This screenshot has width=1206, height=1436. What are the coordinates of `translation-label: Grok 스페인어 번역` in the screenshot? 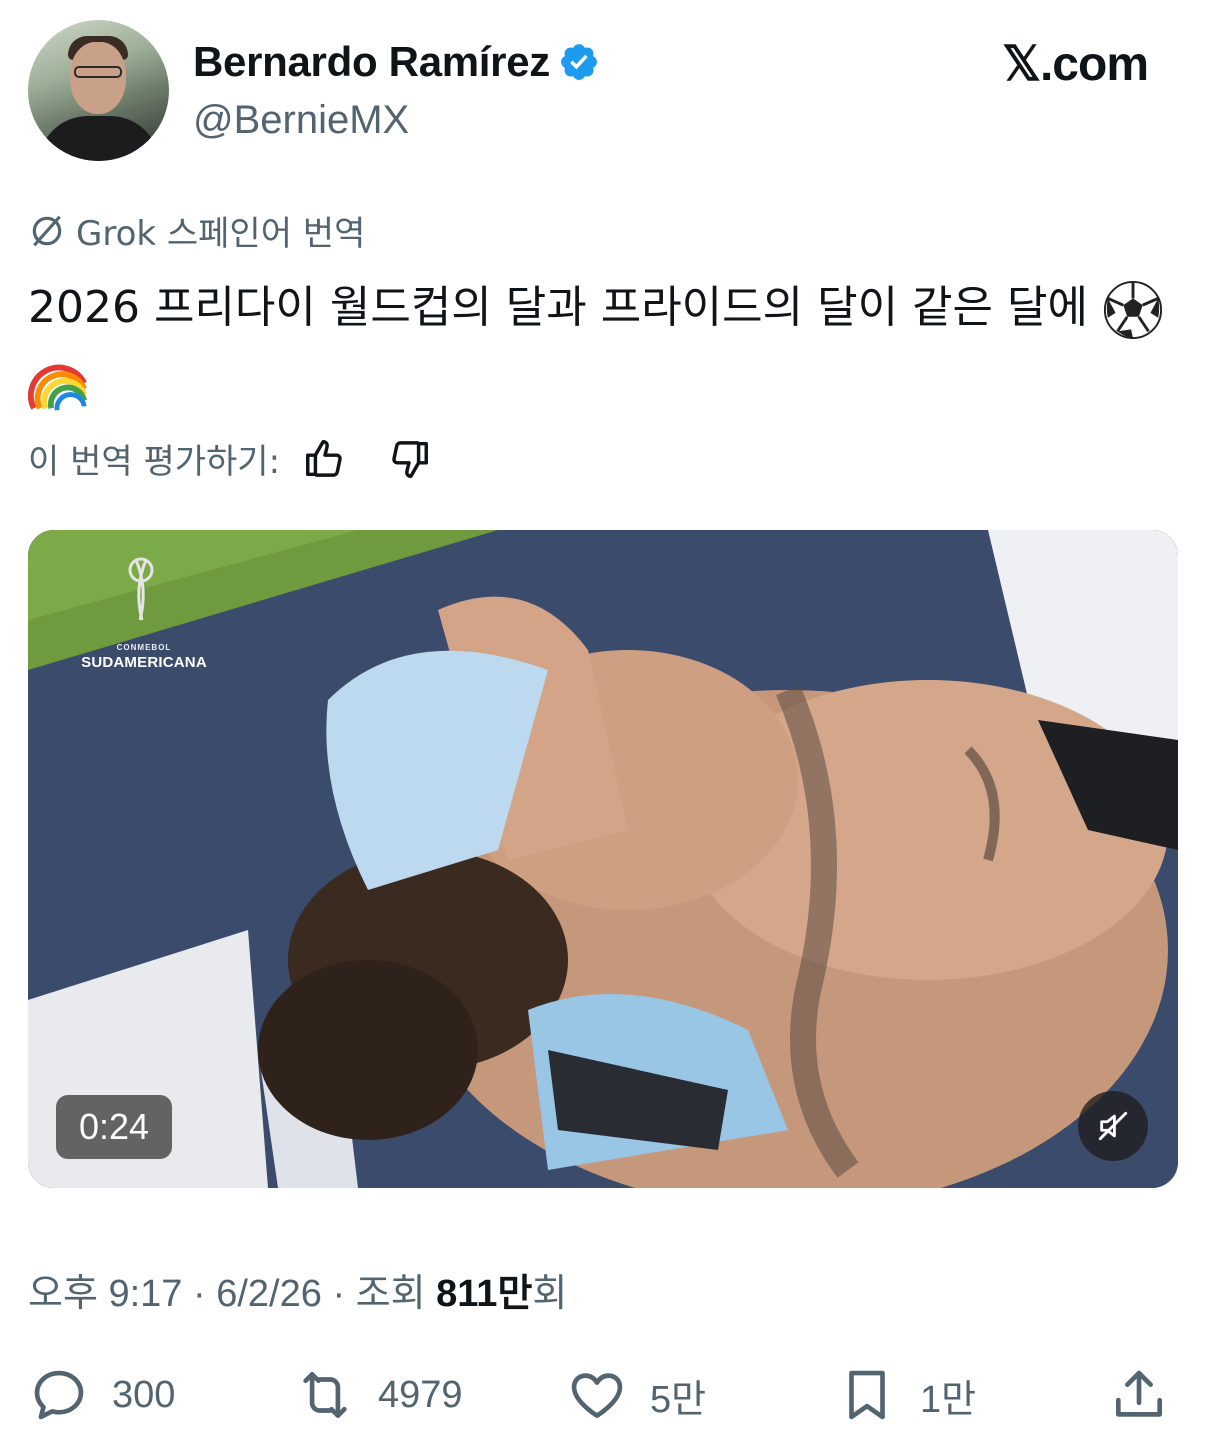 It's located at (196, 230).